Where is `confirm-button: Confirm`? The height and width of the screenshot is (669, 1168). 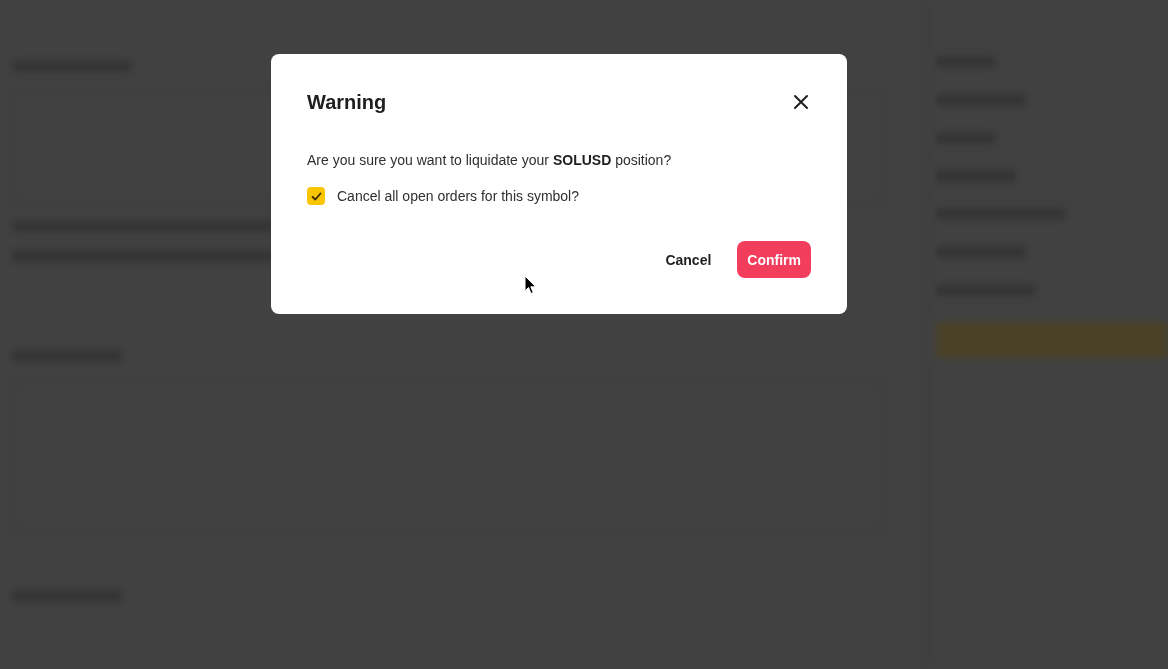 confirm-button: Confirm is located at coordinates (774, 259).